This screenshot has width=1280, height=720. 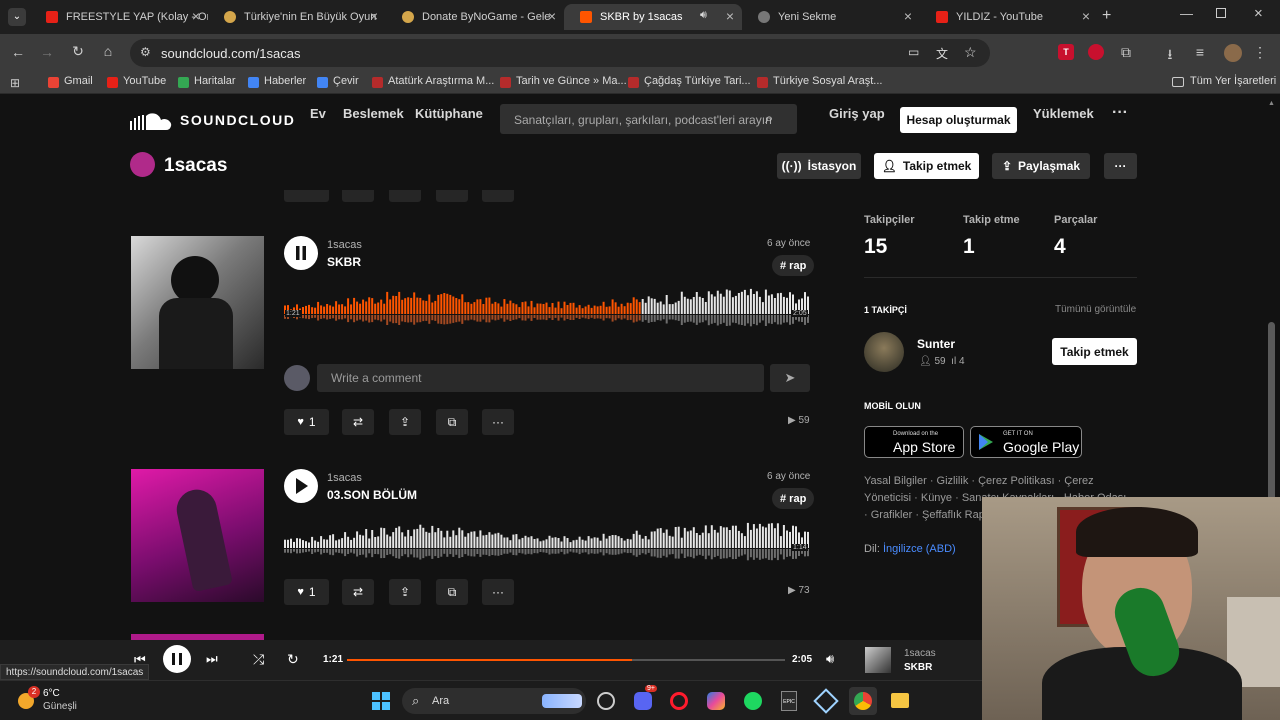 What do you see at coordinates (753, 701) in the screenshot?
I see `spotify-icon` at bounding box center [753, 701].